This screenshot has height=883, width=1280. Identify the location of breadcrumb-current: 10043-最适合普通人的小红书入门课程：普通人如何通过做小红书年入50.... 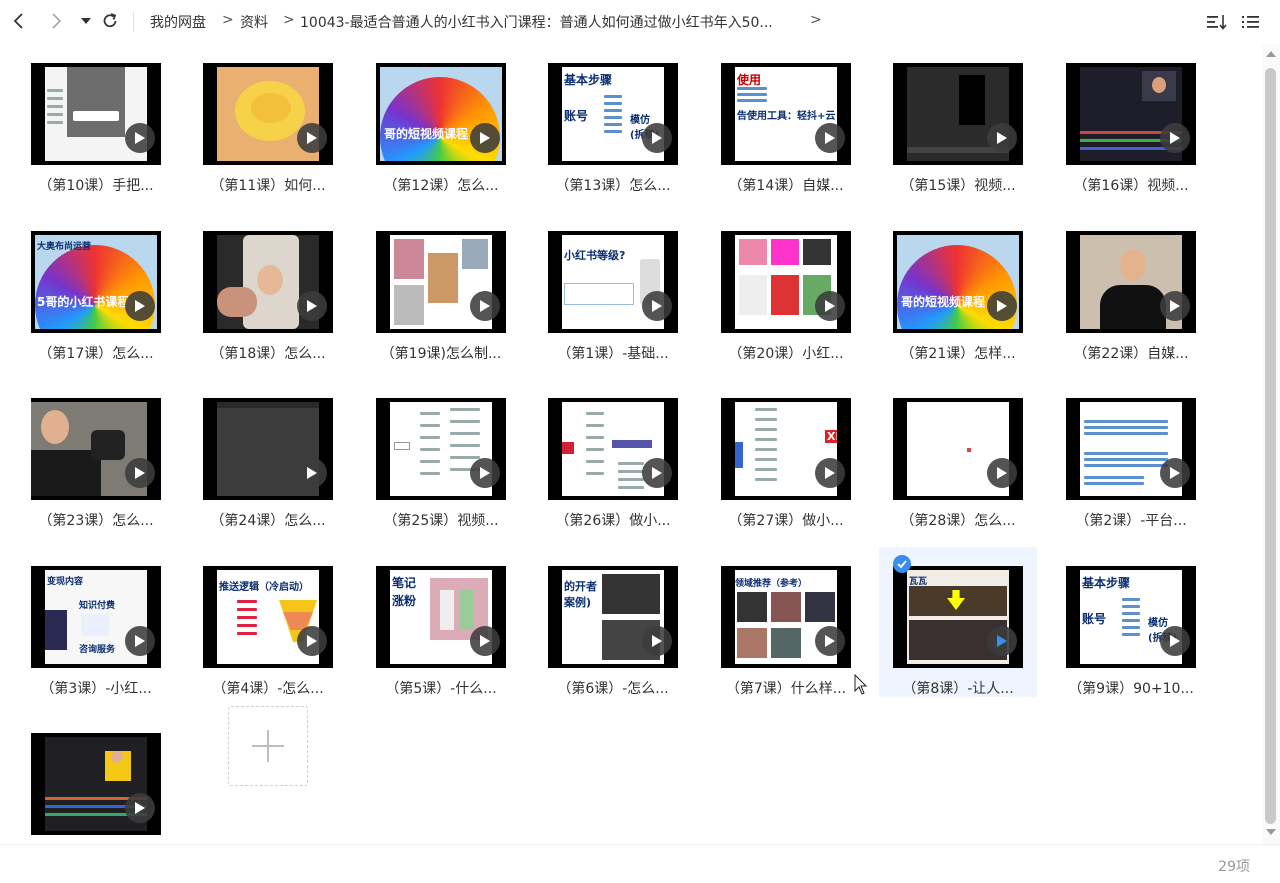
(536, 22).